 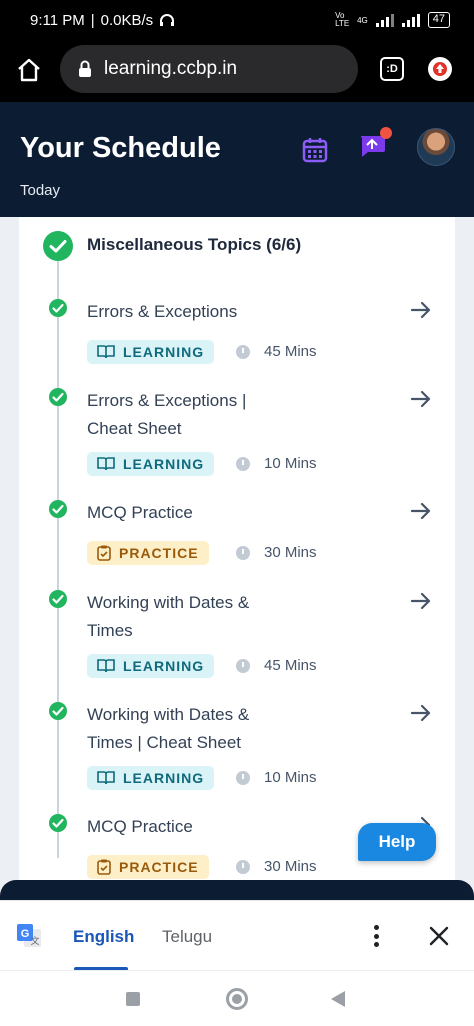 What do you see at coordinates (29, 70) in the screenshot?
I see `home-icon` at bounding box center [29, 70].